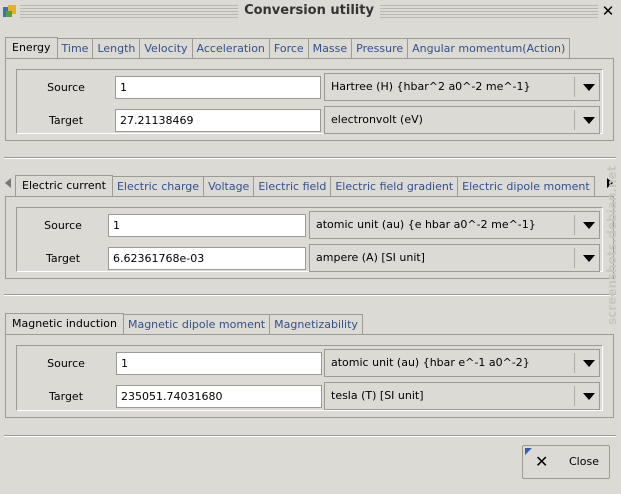  What do you see at coordinates (166, 48) in the screenshot?
I see `tab-velocity: Velocity` at bounding box center [166, 48].